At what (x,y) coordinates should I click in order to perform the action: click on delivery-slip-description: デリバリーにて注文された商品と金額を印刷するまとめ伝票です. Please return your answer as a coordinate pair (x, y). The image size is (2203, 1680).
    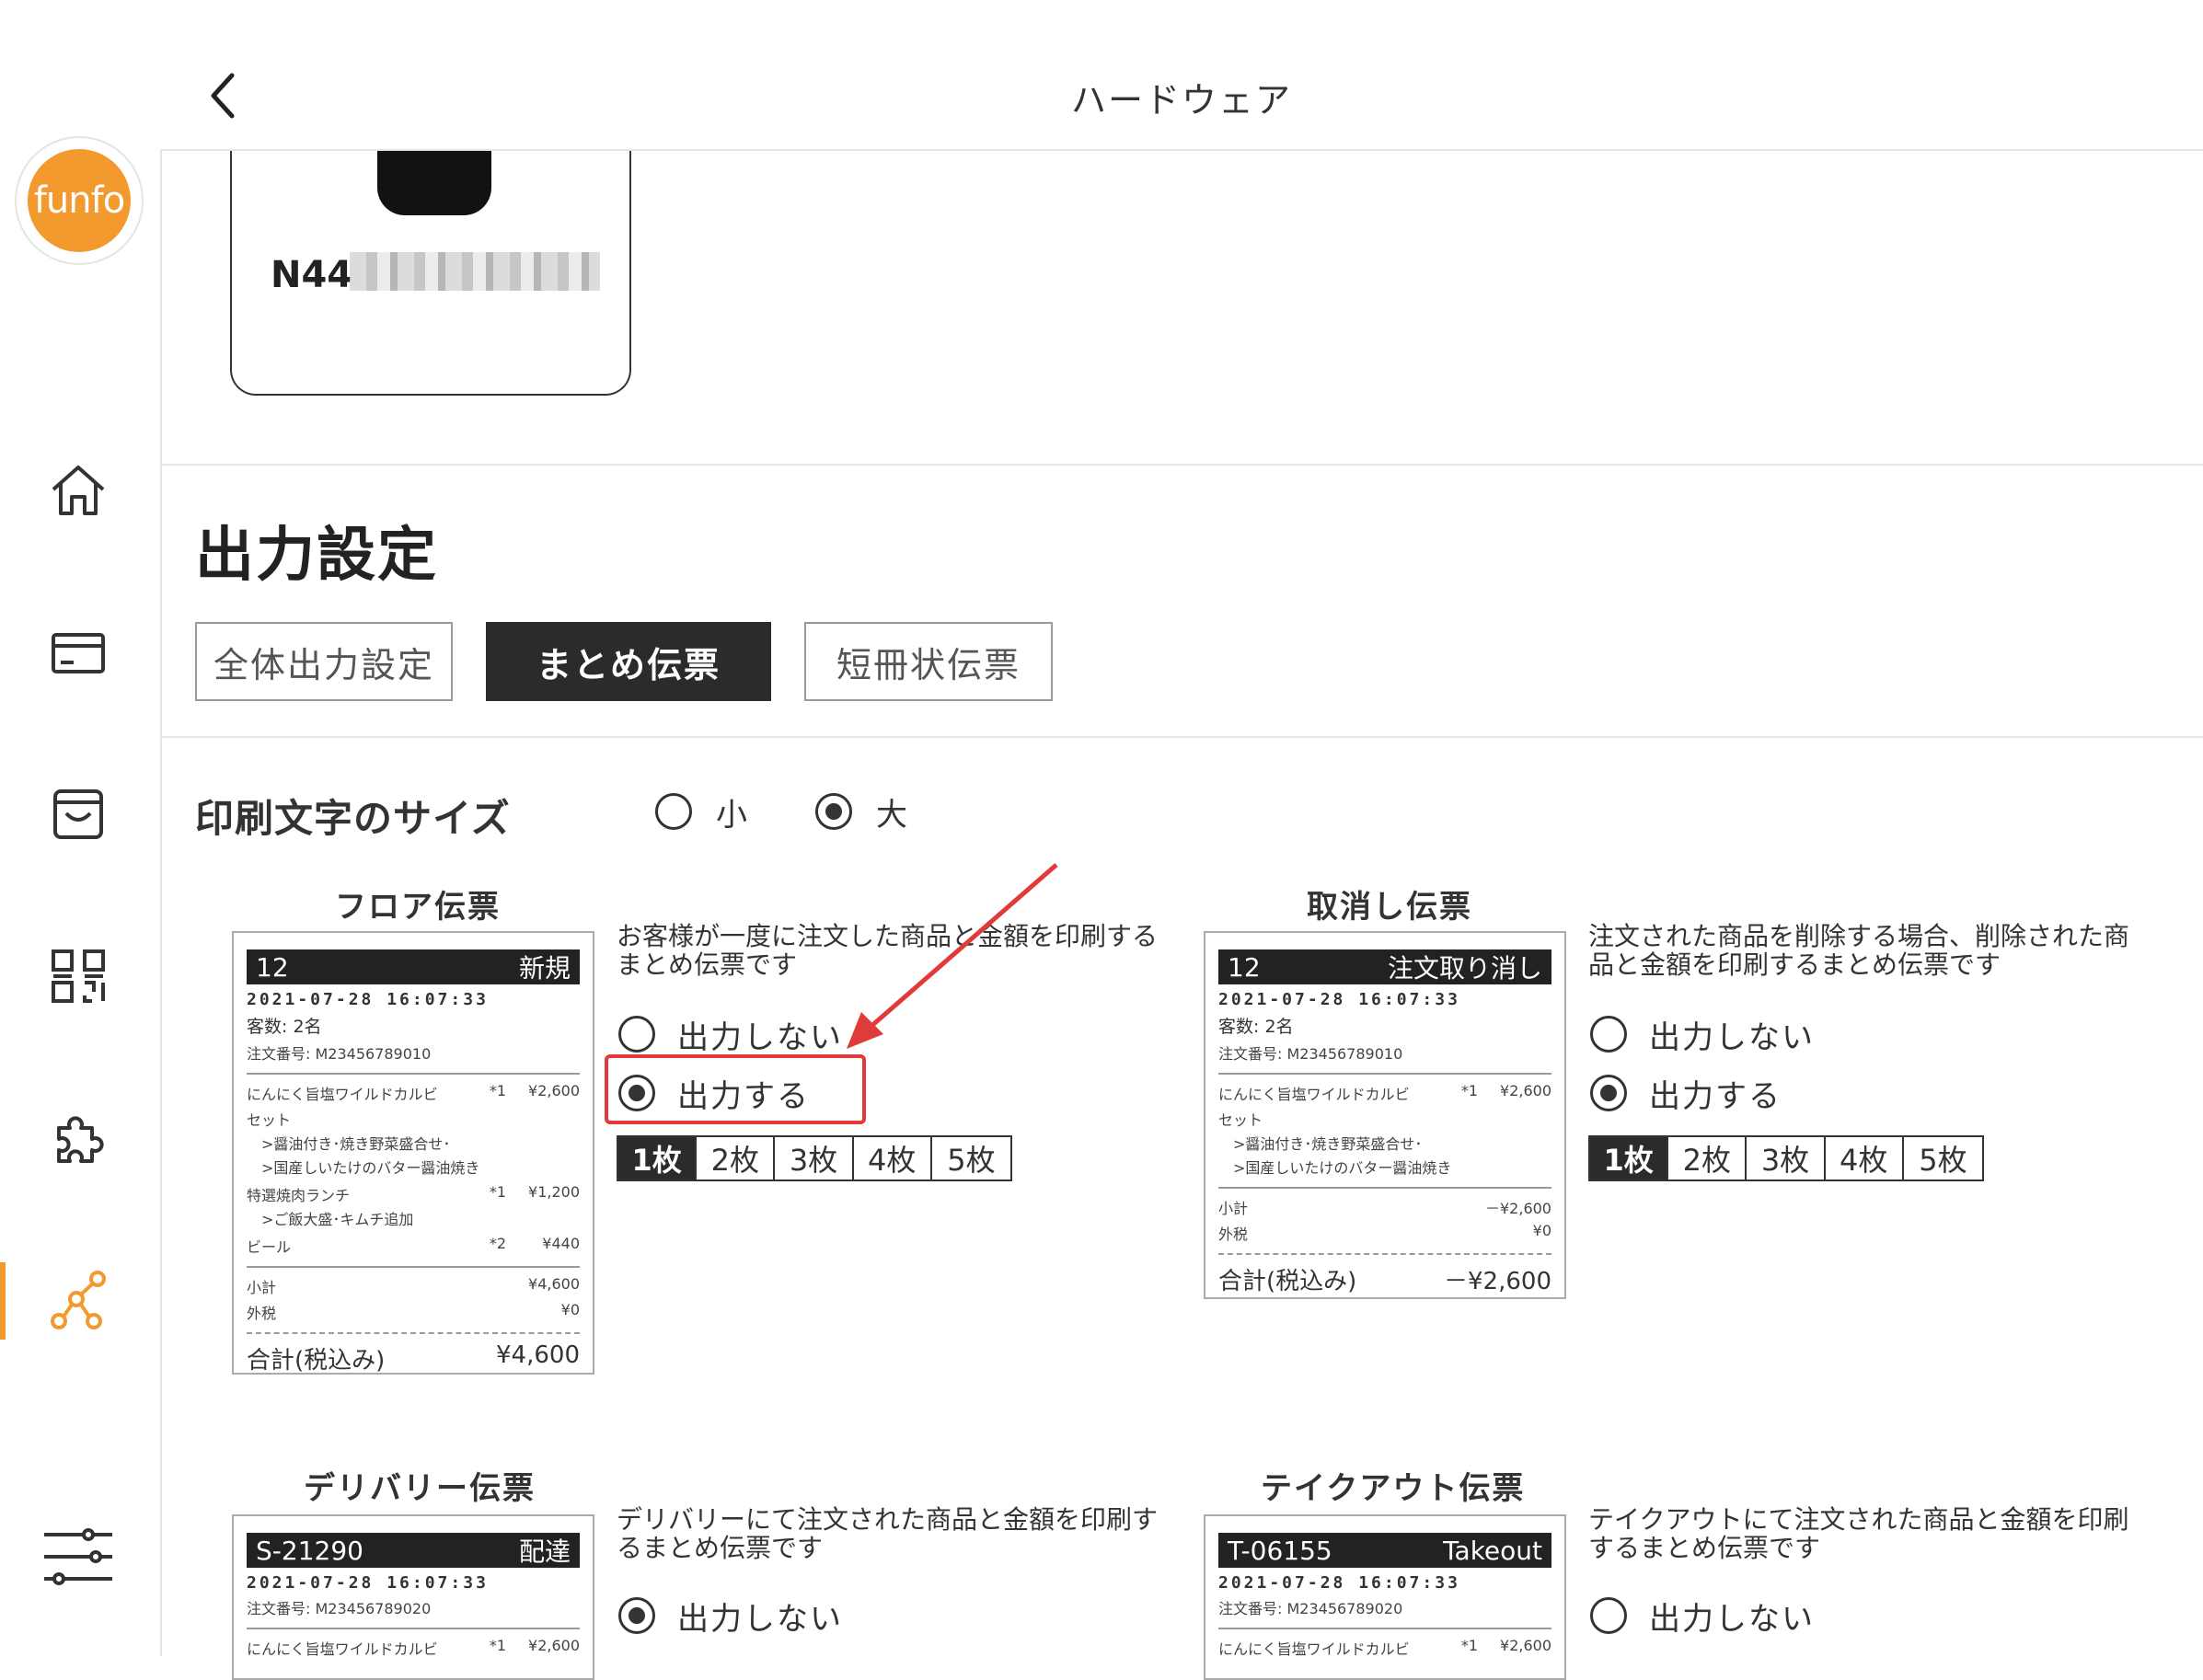
    Looking at the image, I should click on (888, 1533).